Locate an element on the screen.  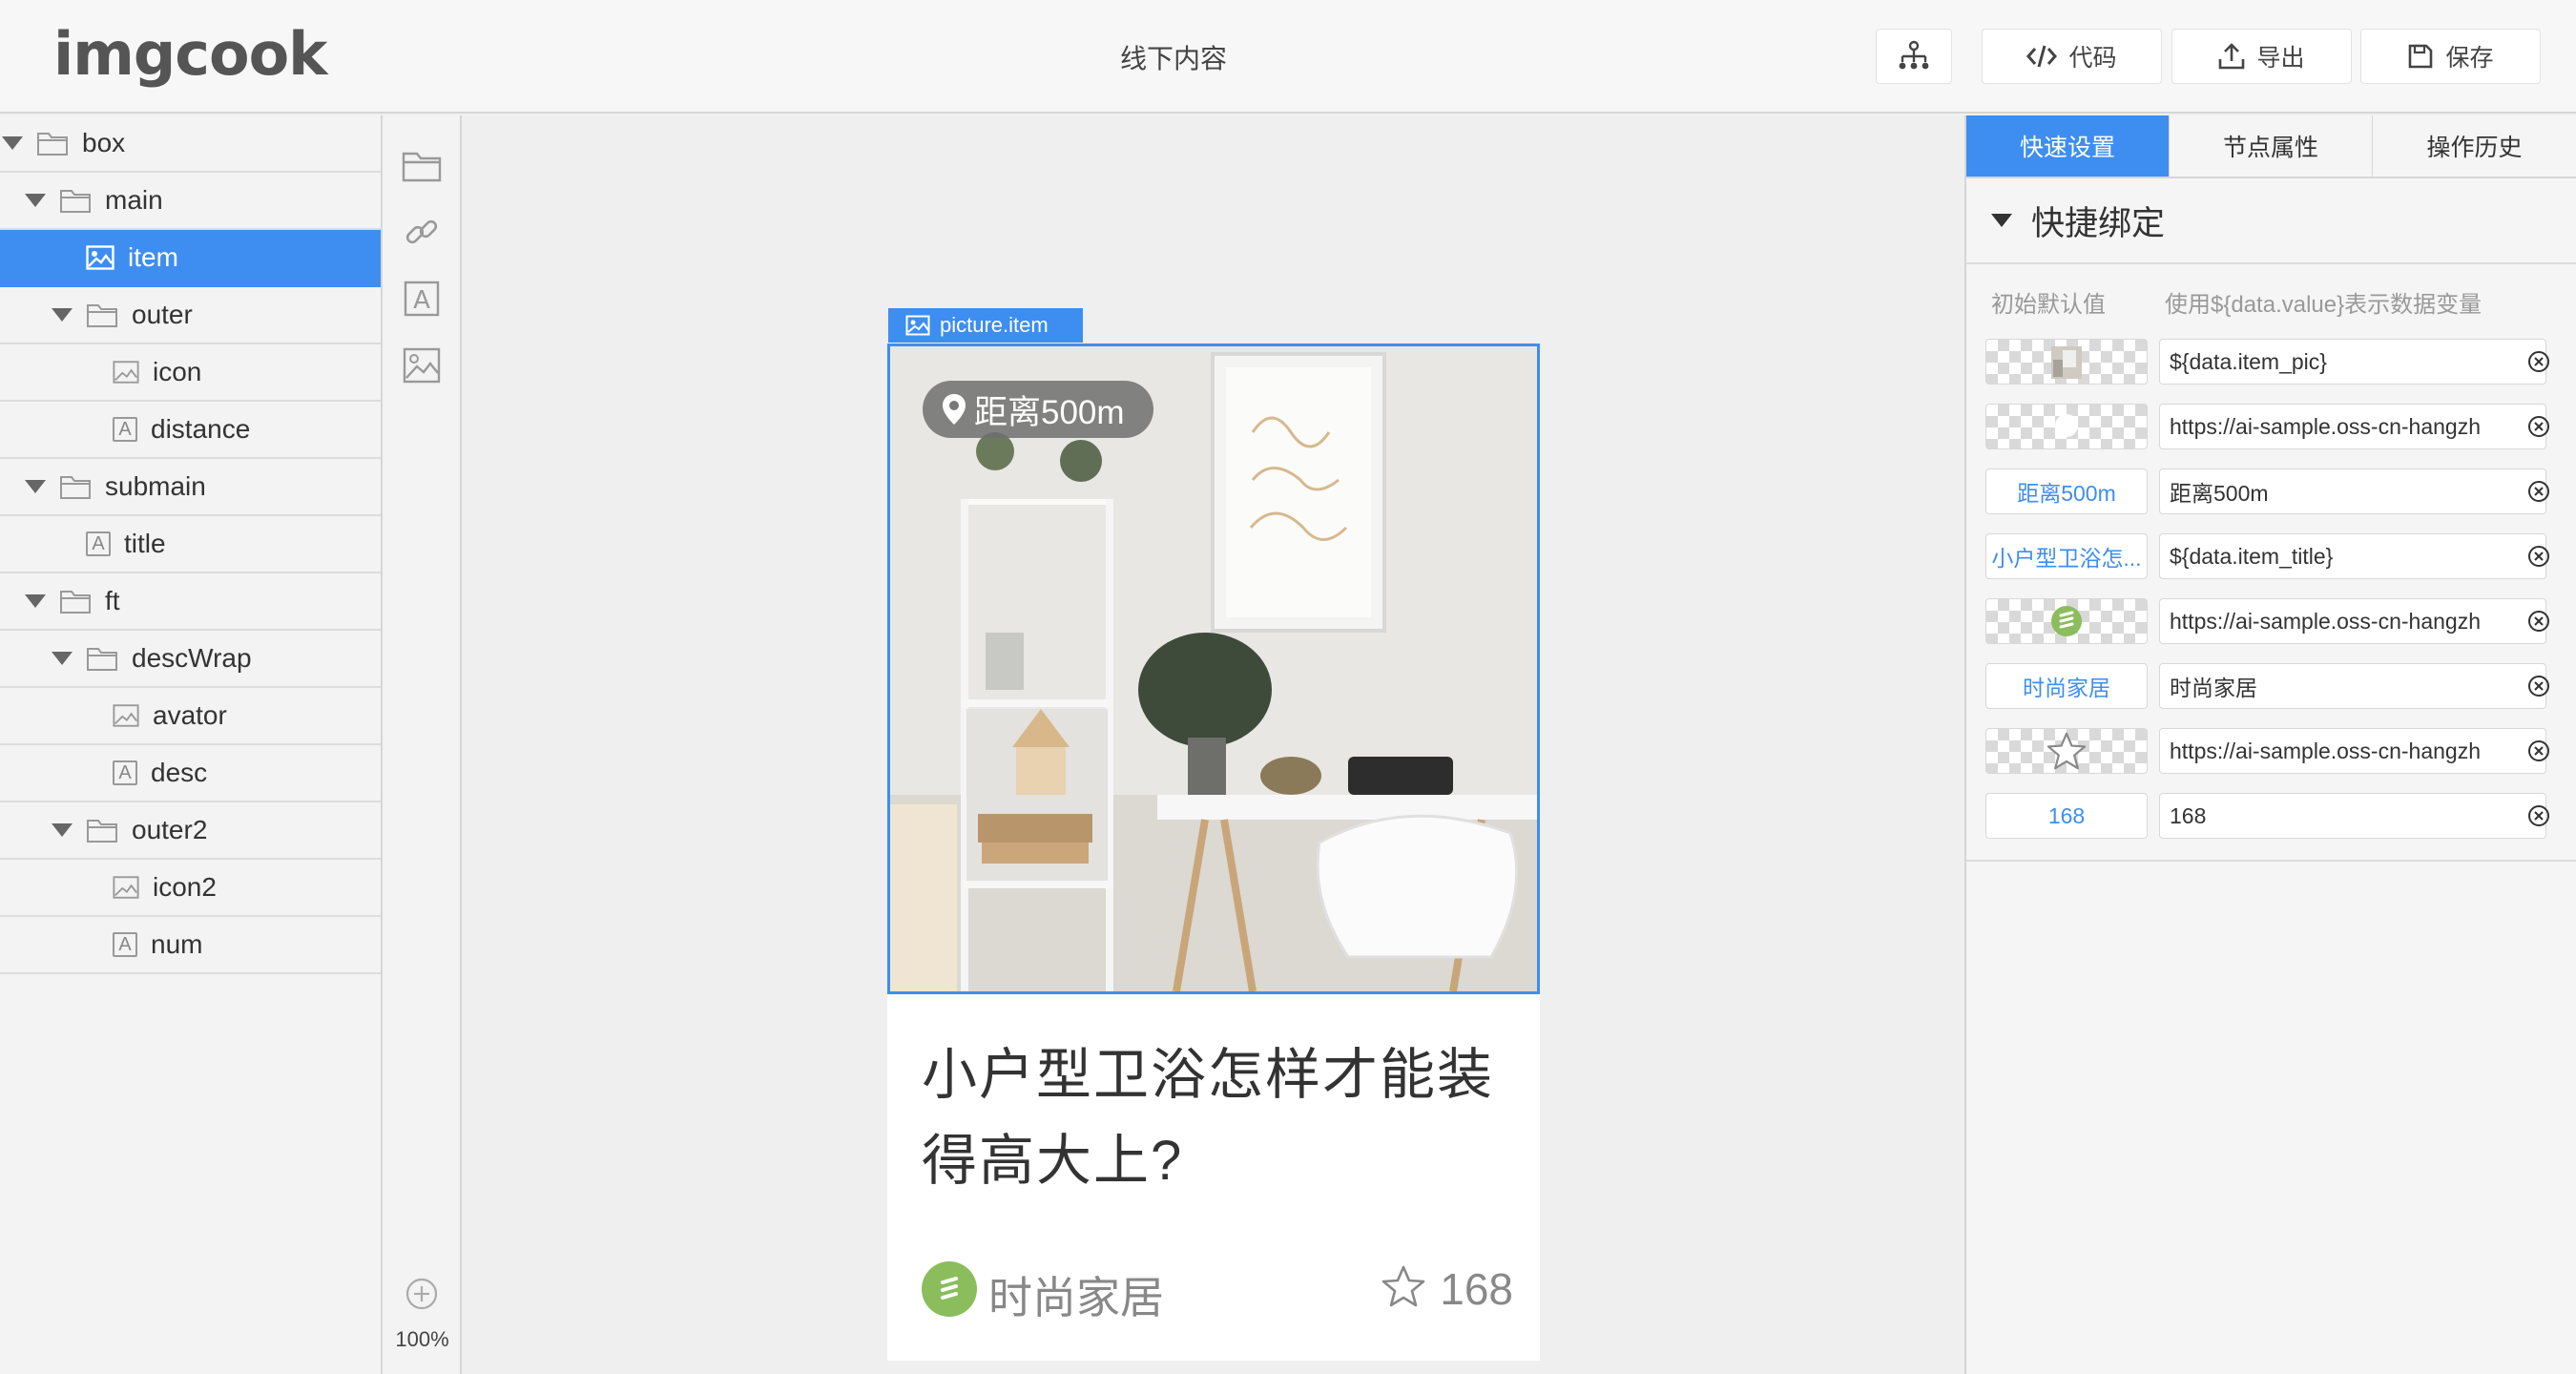
tree-node-item: item is located at coordinates (190, 258).